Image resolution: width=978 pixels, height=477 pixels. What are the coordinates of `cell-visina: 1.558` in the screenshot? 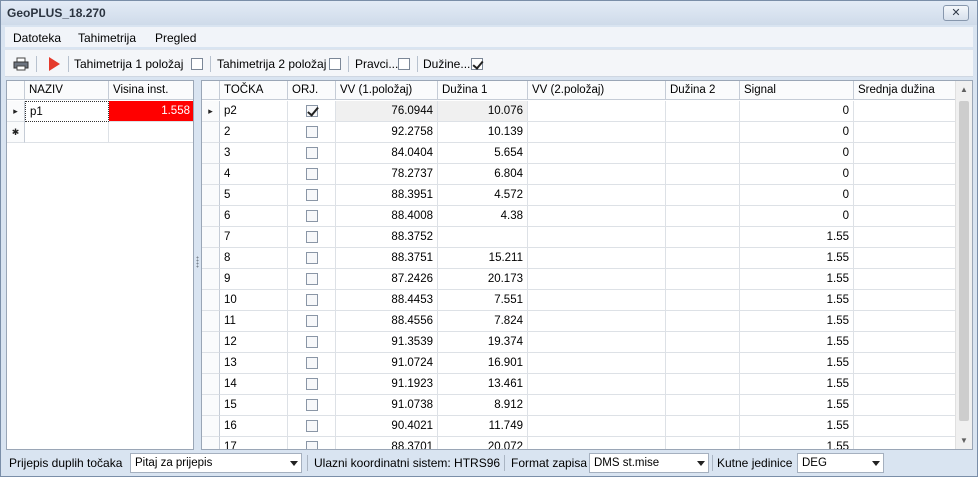 It's located at (151, 111).